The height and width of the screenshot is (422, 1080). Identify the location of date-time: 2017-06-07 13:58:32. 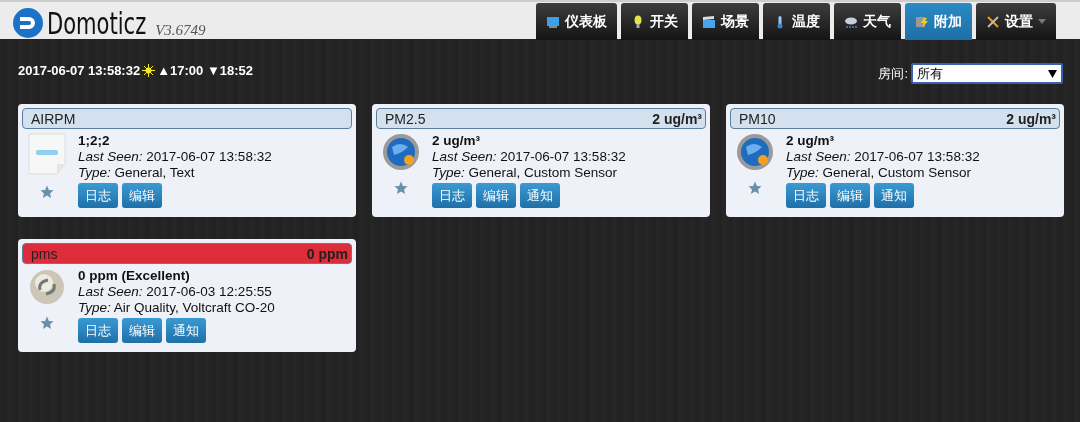
(79, 70).